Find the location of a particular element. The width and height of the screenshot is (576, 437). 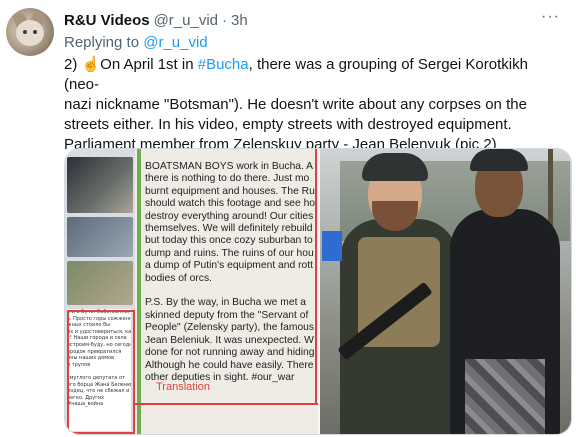

hashtag-link: #Bucha is located at coordinates (223, 64).